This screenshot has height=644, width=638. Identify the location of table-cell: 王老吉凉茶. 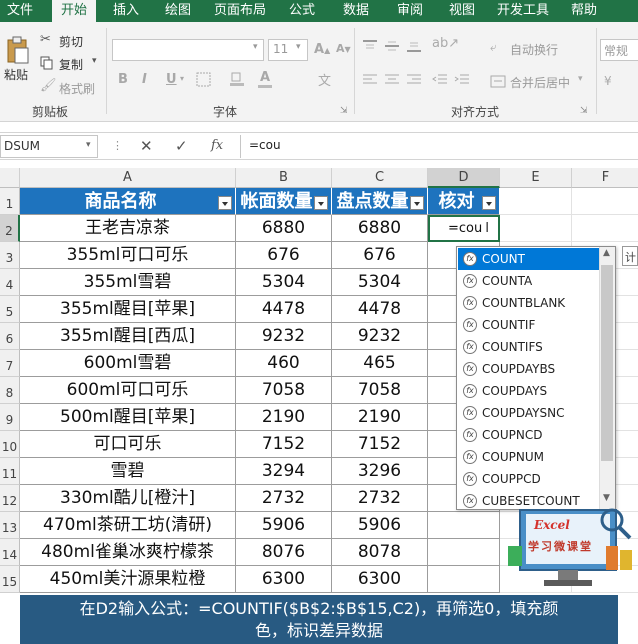
(128, 228).